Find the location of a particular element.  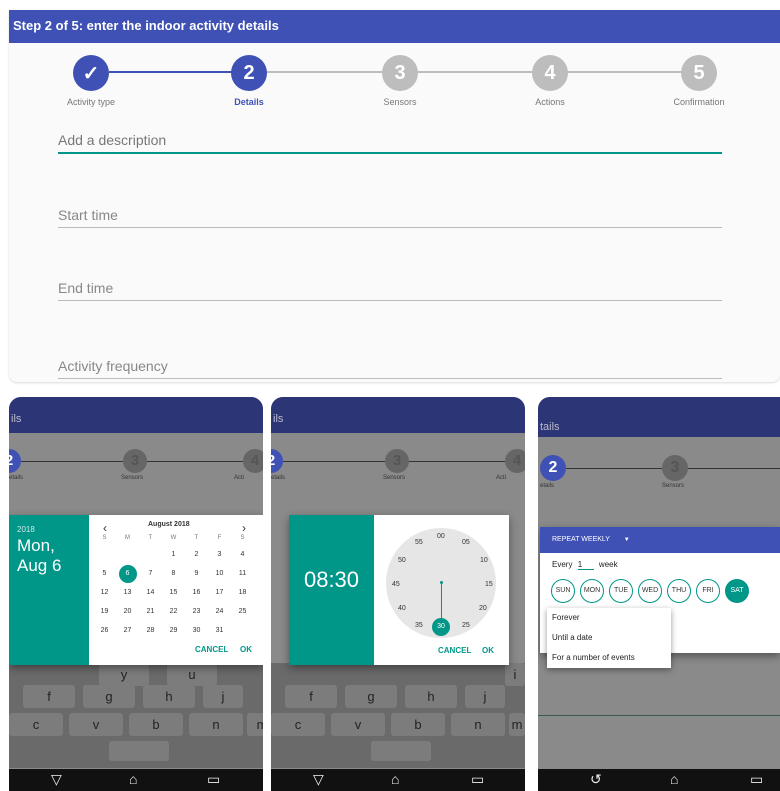

day-toggle-tue: TUE is located at coordinates (621, 591).